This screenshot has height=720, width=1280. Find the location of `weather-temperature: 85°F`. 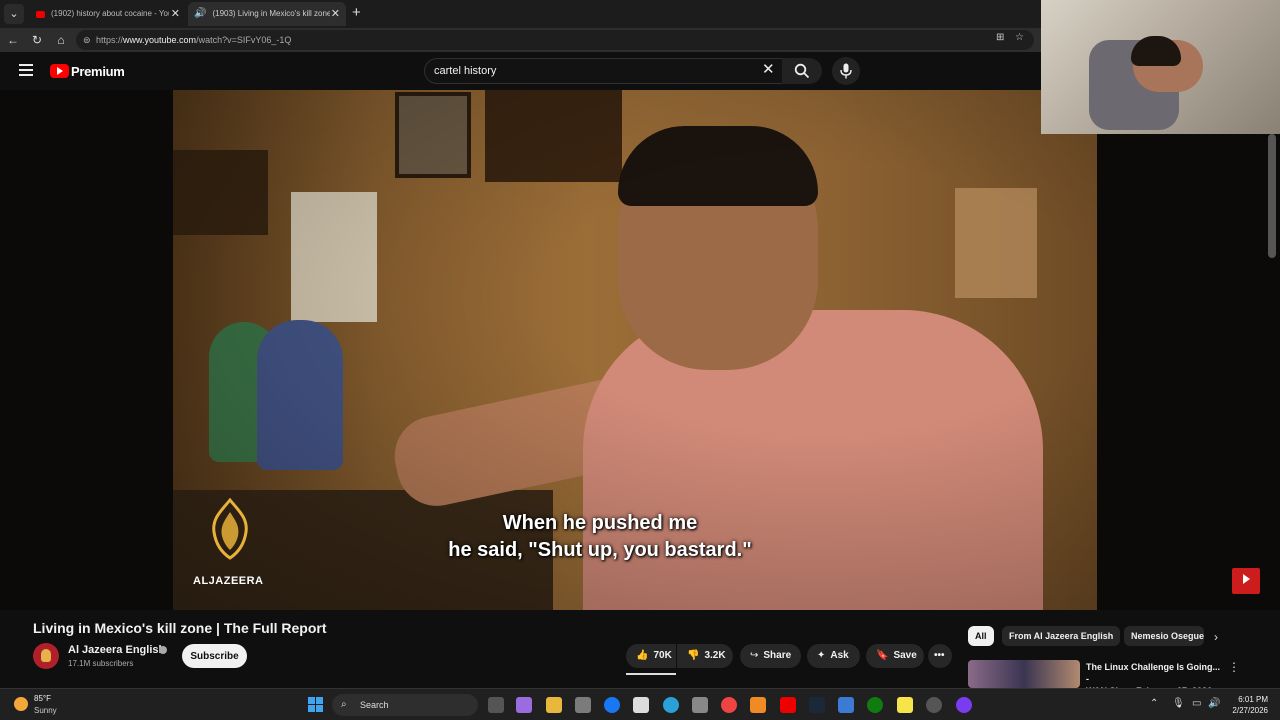

weather-temperature: 85°F is located at coordinates (42, 698).